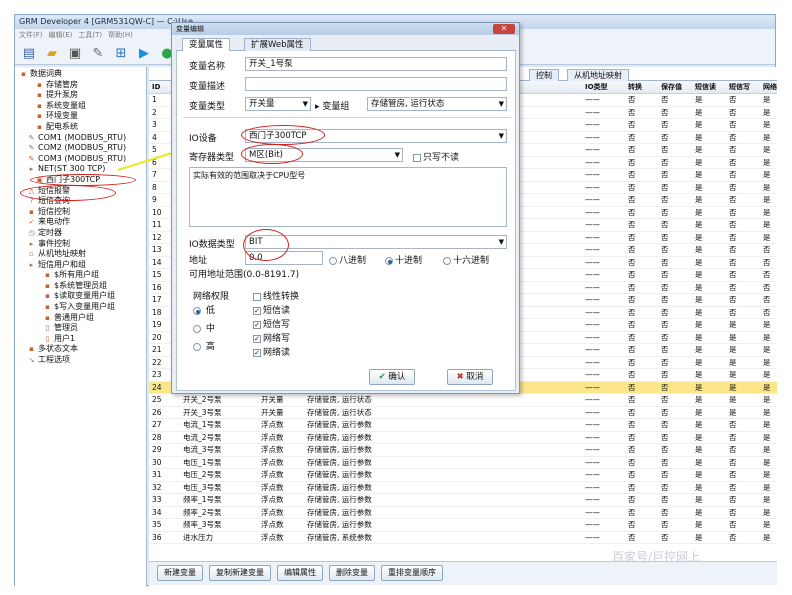 This screenshot has height=595, width=792. I want to click on sms-read-label: 短信读, so click(277, 311).